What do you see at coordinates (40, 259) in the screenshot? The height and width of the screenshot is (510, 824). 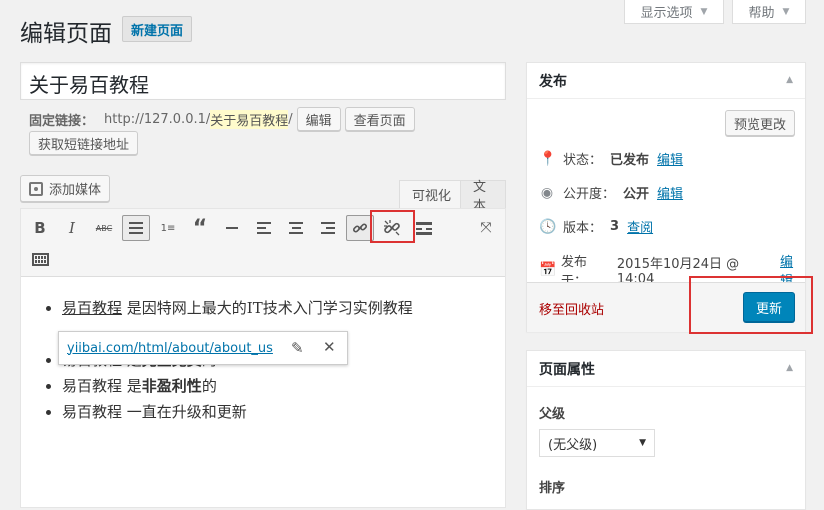 I see `toolbar-toggle-icon` at bounding box center [40, 259].